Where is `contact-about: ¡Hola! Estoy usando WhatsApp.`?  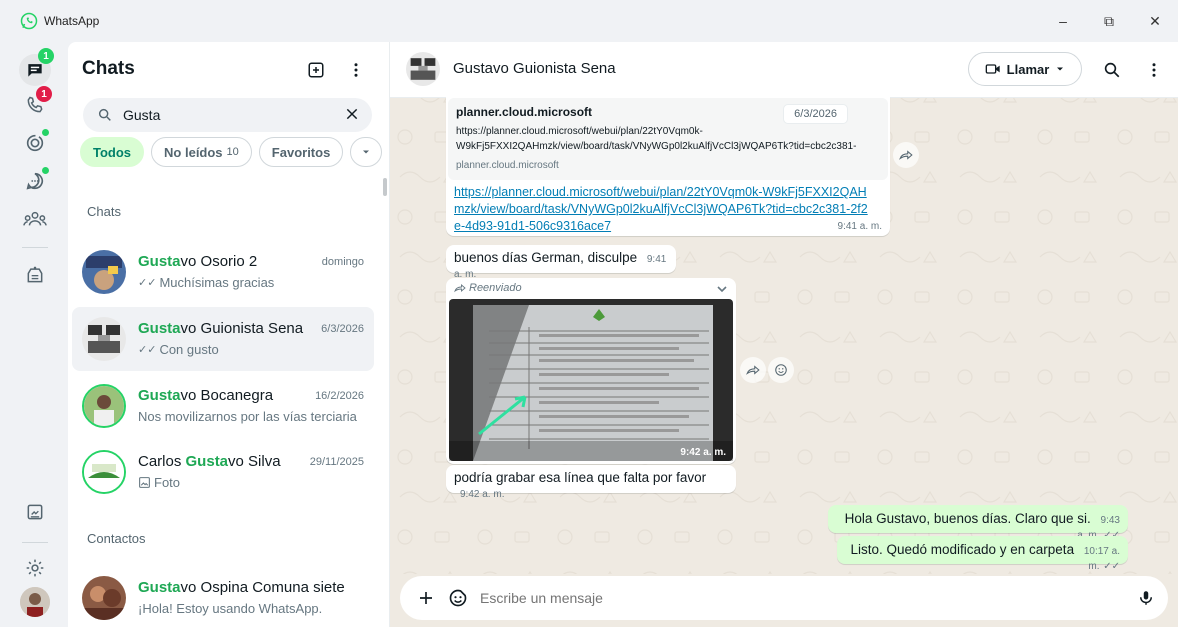
contact-about: ¡Hola! Estoy usando WhatsApp. is located at coordinates (230, 608).